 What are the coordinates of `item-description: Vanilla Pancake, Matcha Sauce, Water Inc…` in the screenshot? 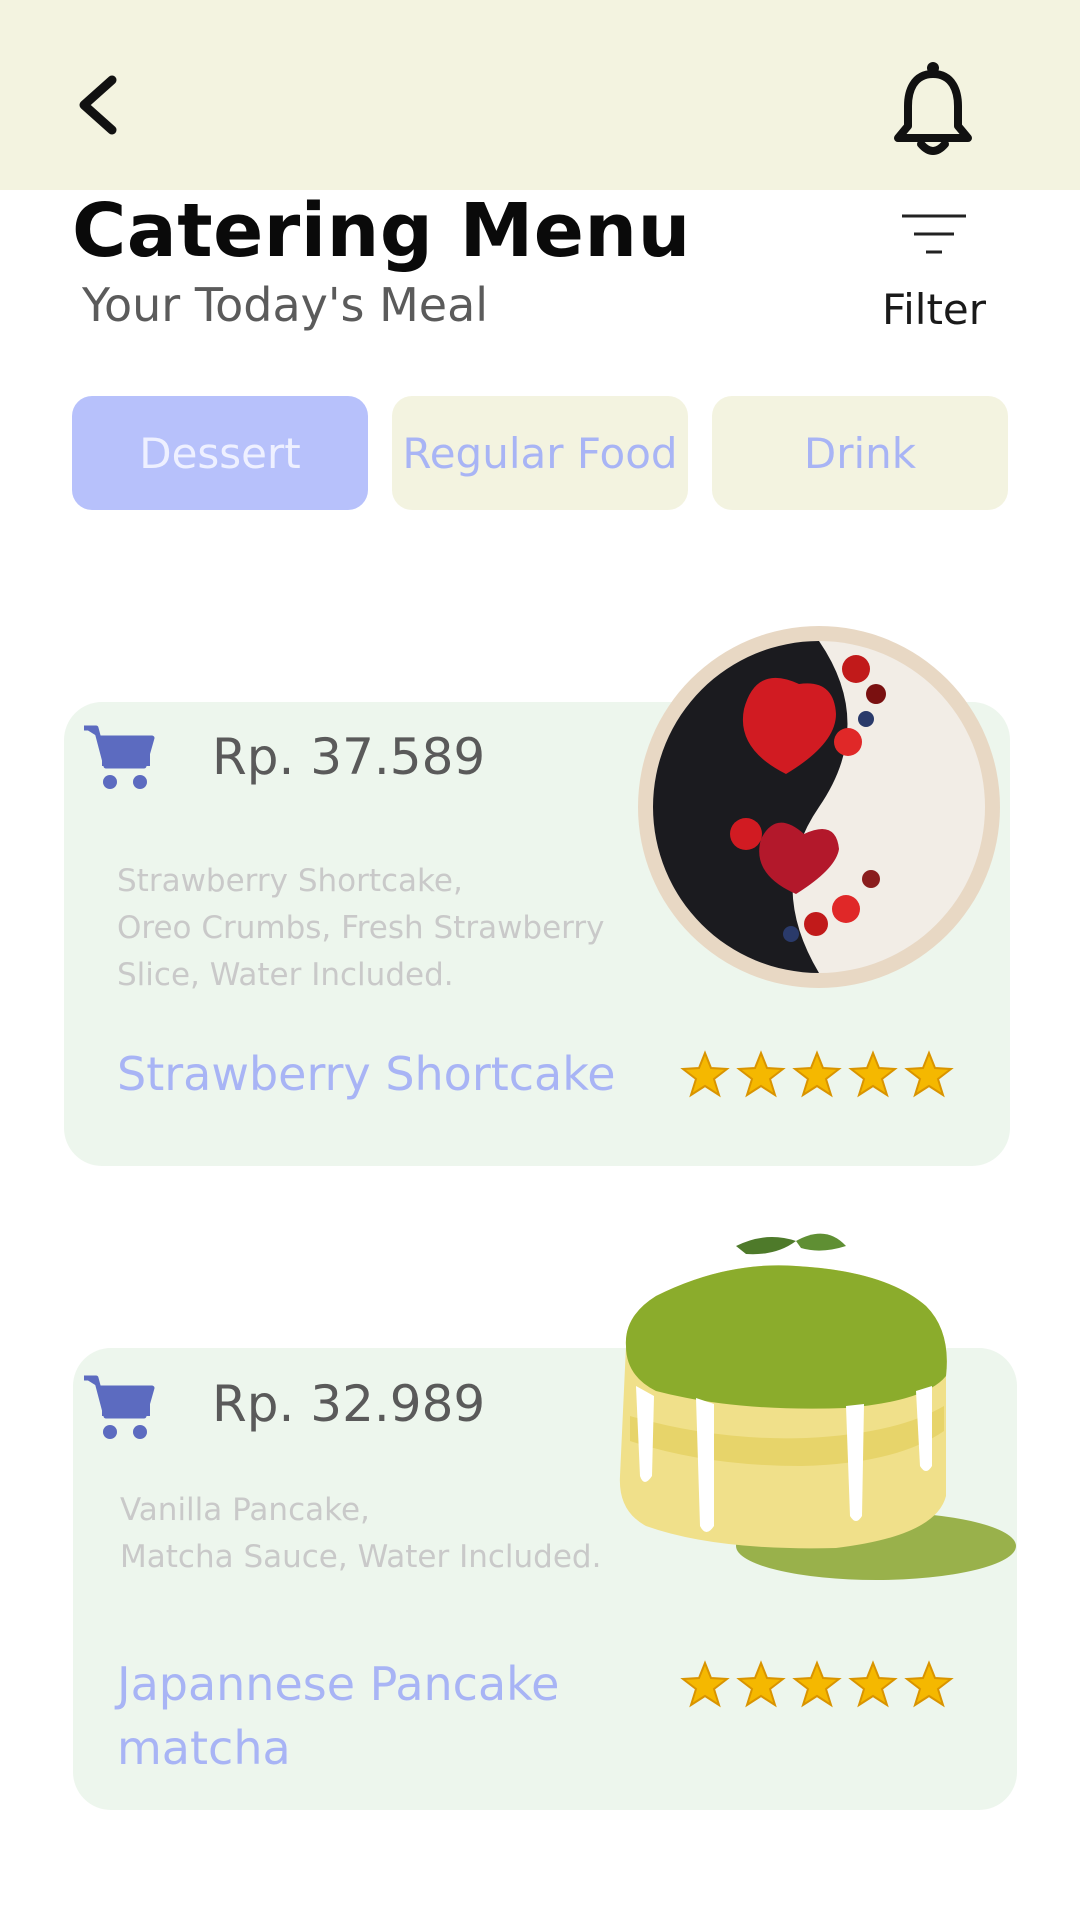 It's located at (360, 1534).